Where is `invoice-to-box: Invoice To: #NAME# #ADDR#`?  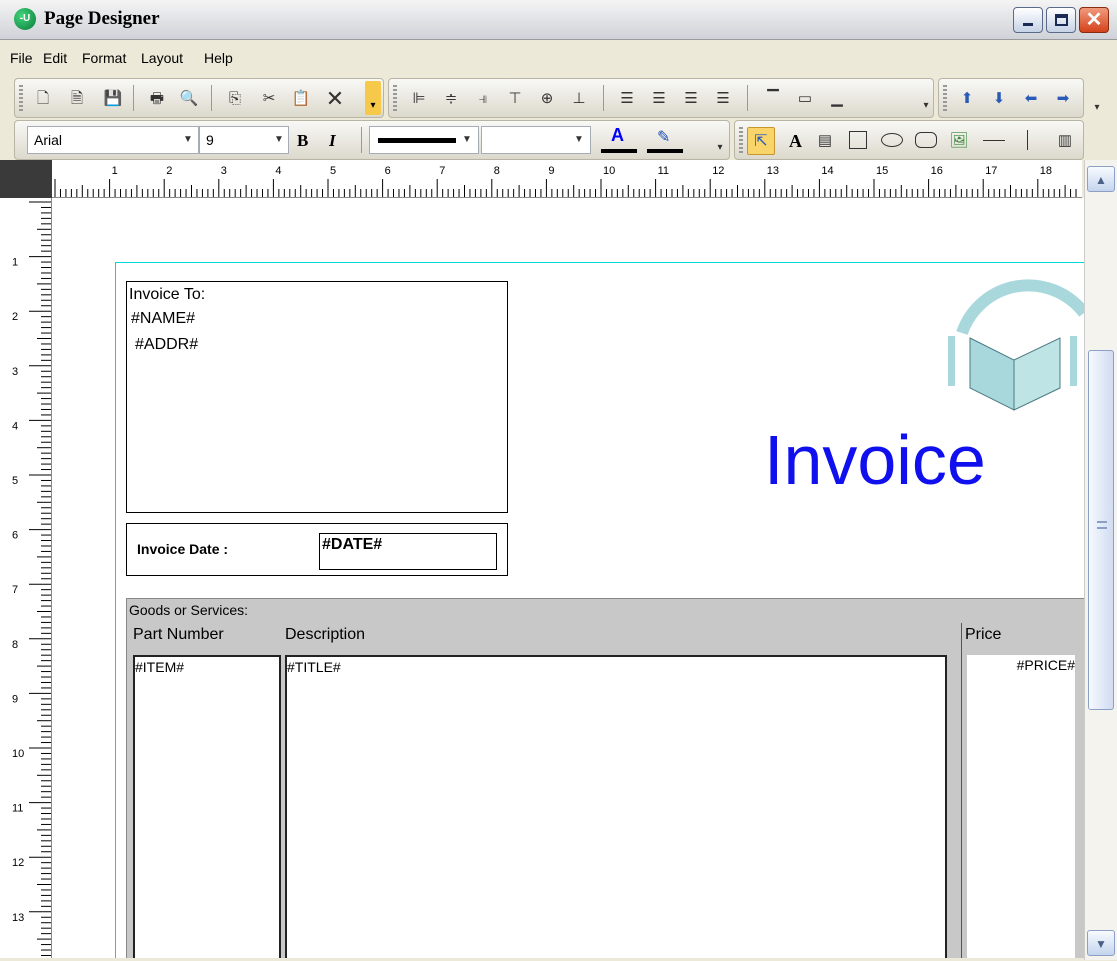 invoice-to-box: Invoice To: #NAME# #ADDR# is located at coordinates (317, 397).